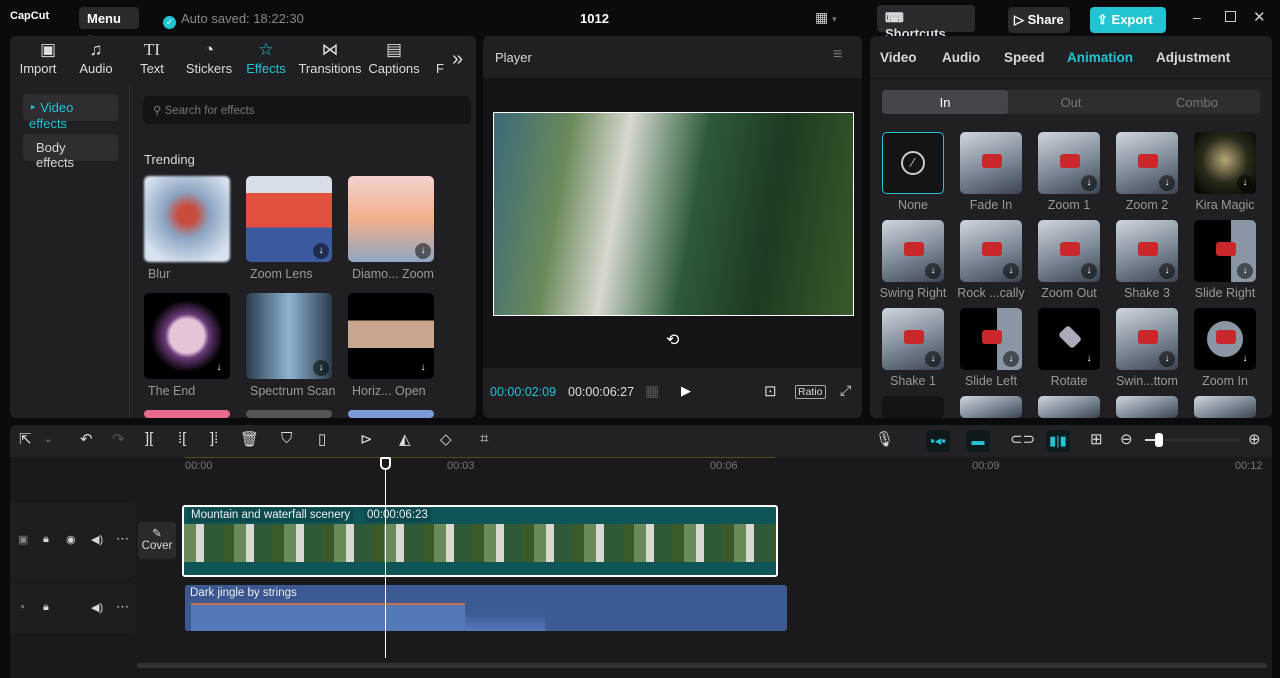 Image resolution: width=1280 pixels, height=678 pixels. I want to click on effect-thumb-zoom-lens: ↓, so click(289, 219).